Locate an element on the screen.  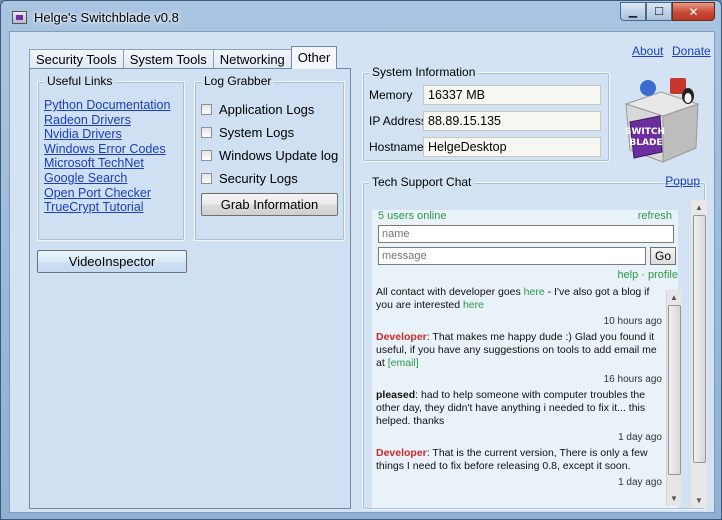
chat-name-input is located at coordinates (526, 234).